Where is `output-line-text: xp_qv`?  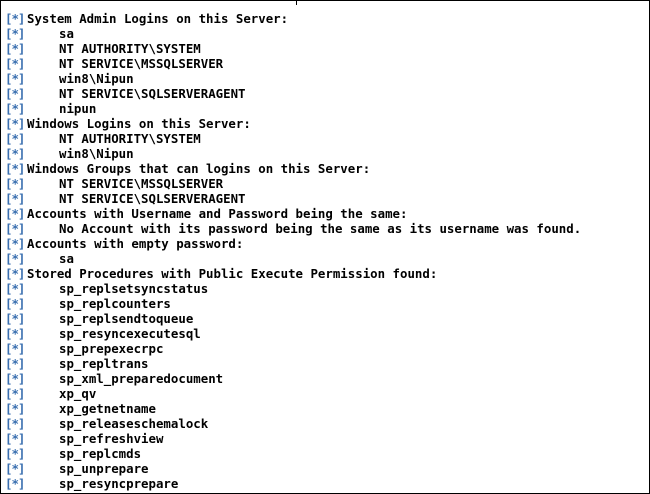
output-line-text: xp_qv is located at coordinates (78, 393).